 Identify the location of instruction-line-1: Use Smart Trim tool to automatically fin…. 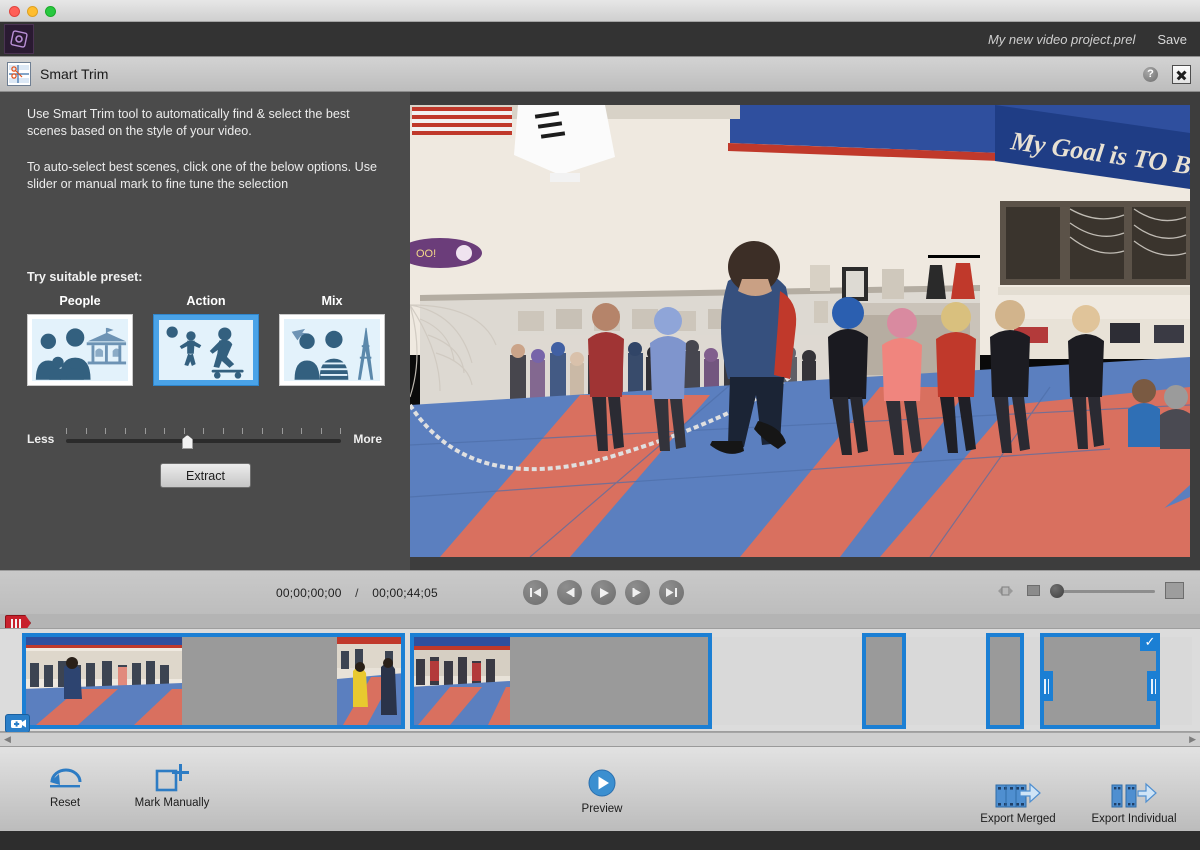
(188, 122).